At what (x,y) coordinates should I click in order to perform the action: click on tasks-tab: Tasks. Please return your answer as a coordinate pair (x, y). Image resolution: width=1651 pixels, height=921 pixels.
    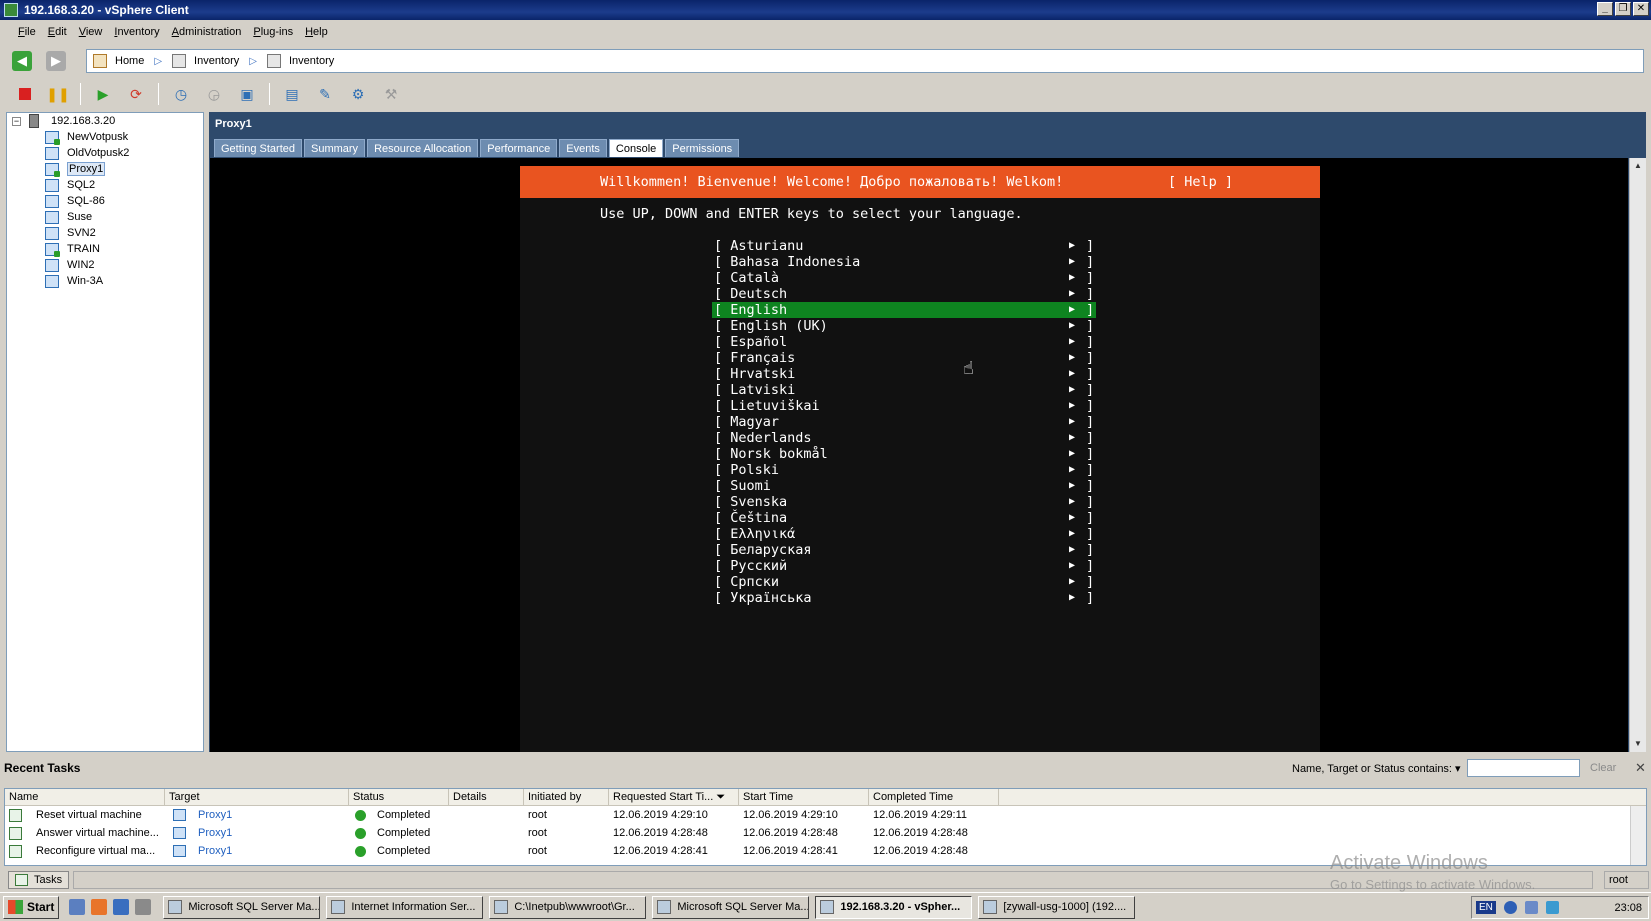
    Looking at the image, I should click on (39, 880).